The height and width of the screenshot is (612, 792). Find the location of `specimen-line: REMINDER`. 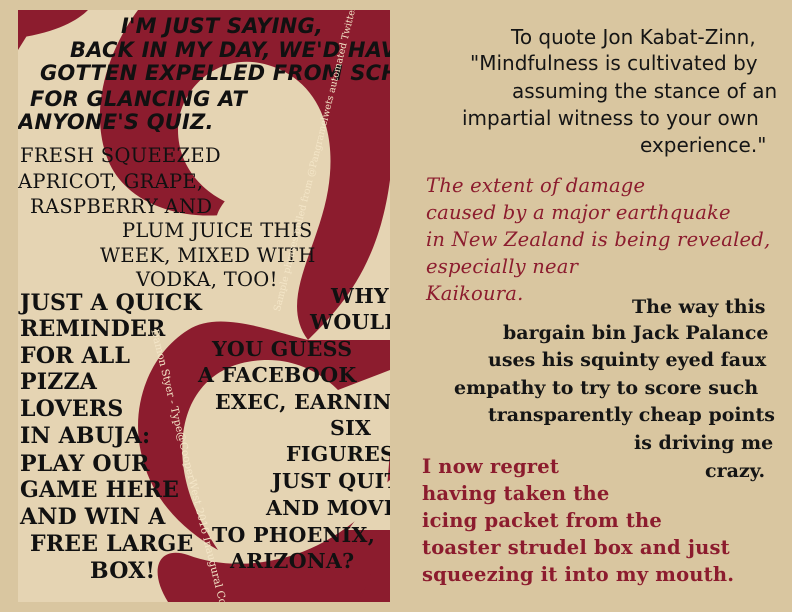

specimen-line: REMINDER is located at coordinates (93, 329).